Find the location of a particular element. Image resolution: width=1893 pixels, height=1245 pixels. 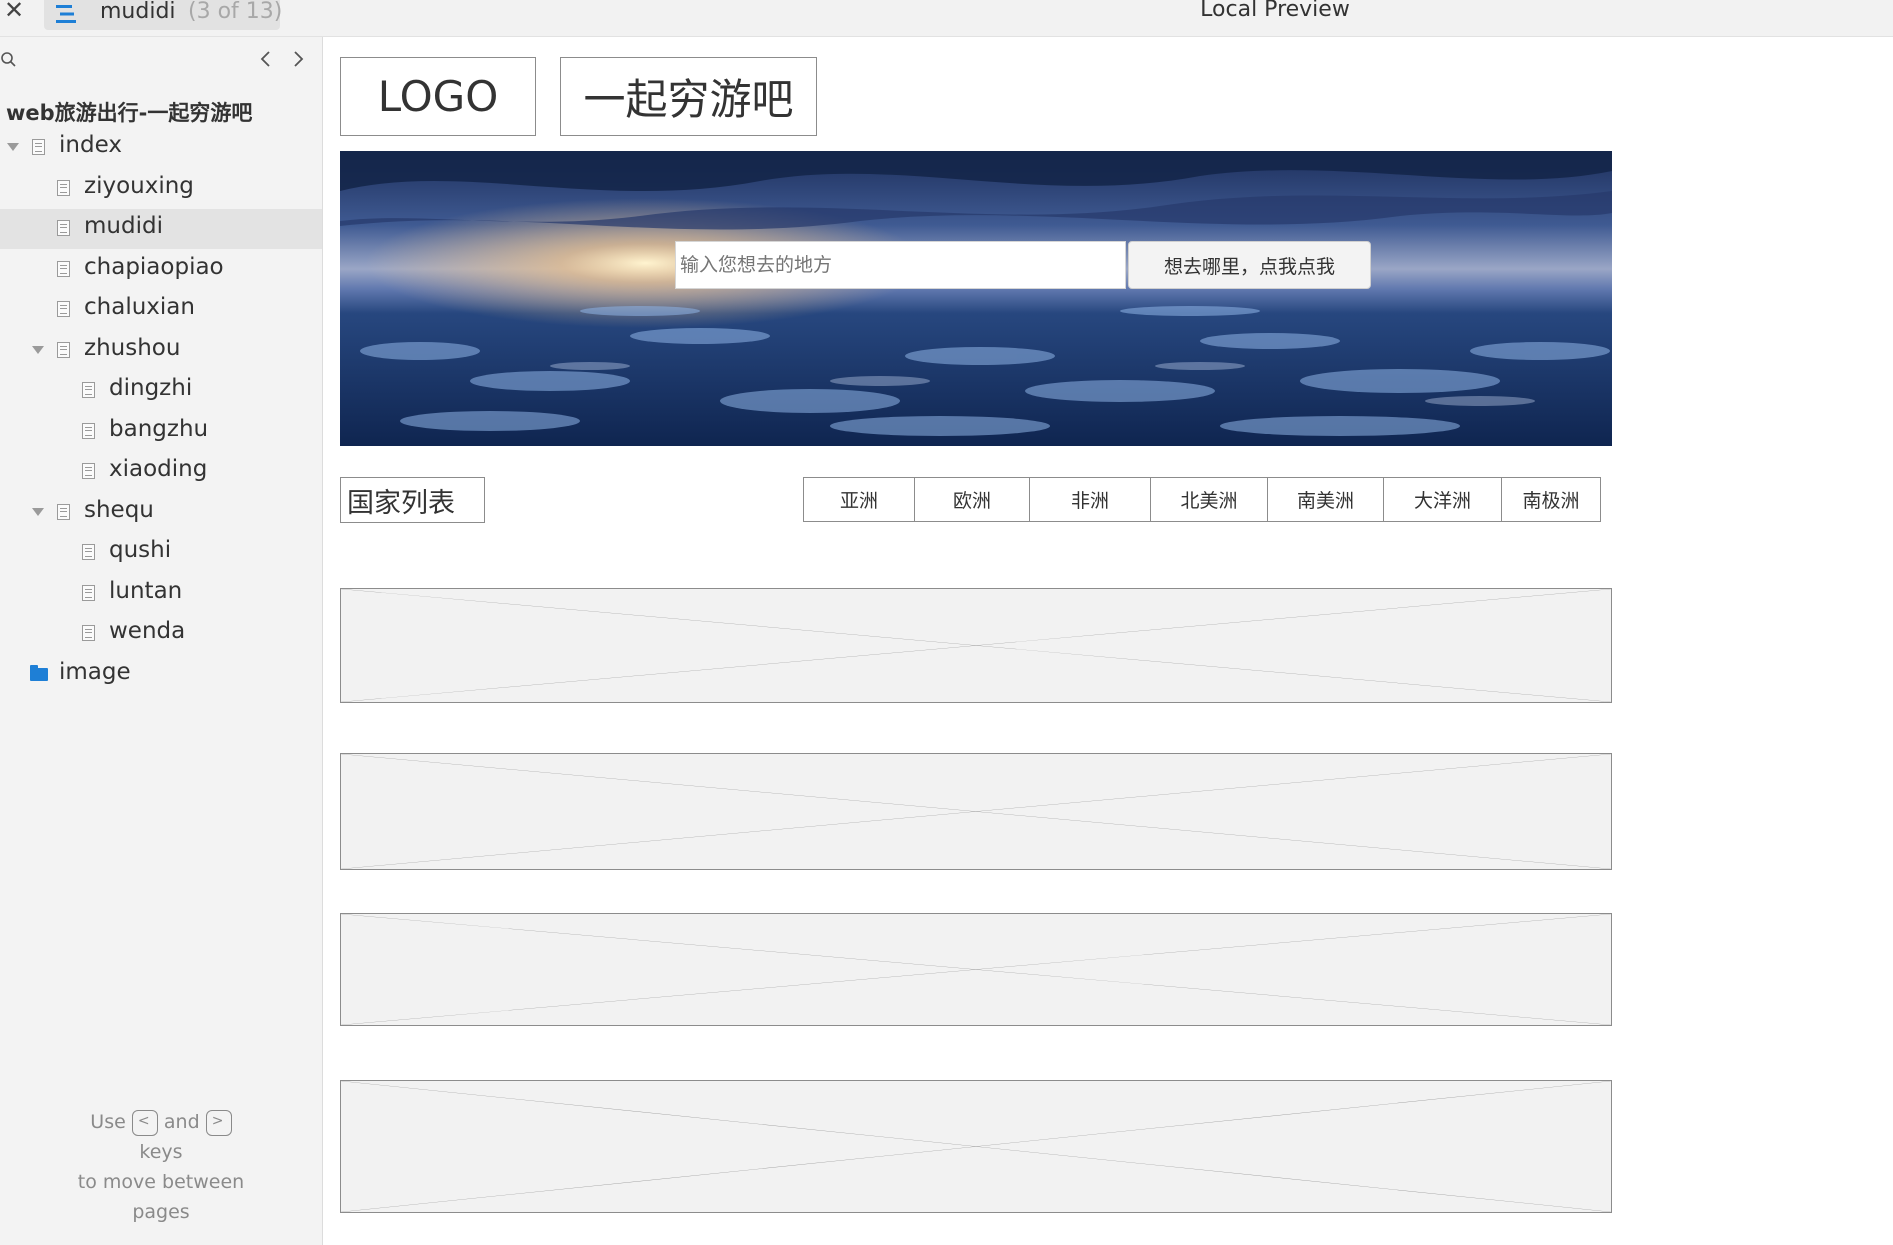

help-use-text: Use is located at coordinates (108, 1122).